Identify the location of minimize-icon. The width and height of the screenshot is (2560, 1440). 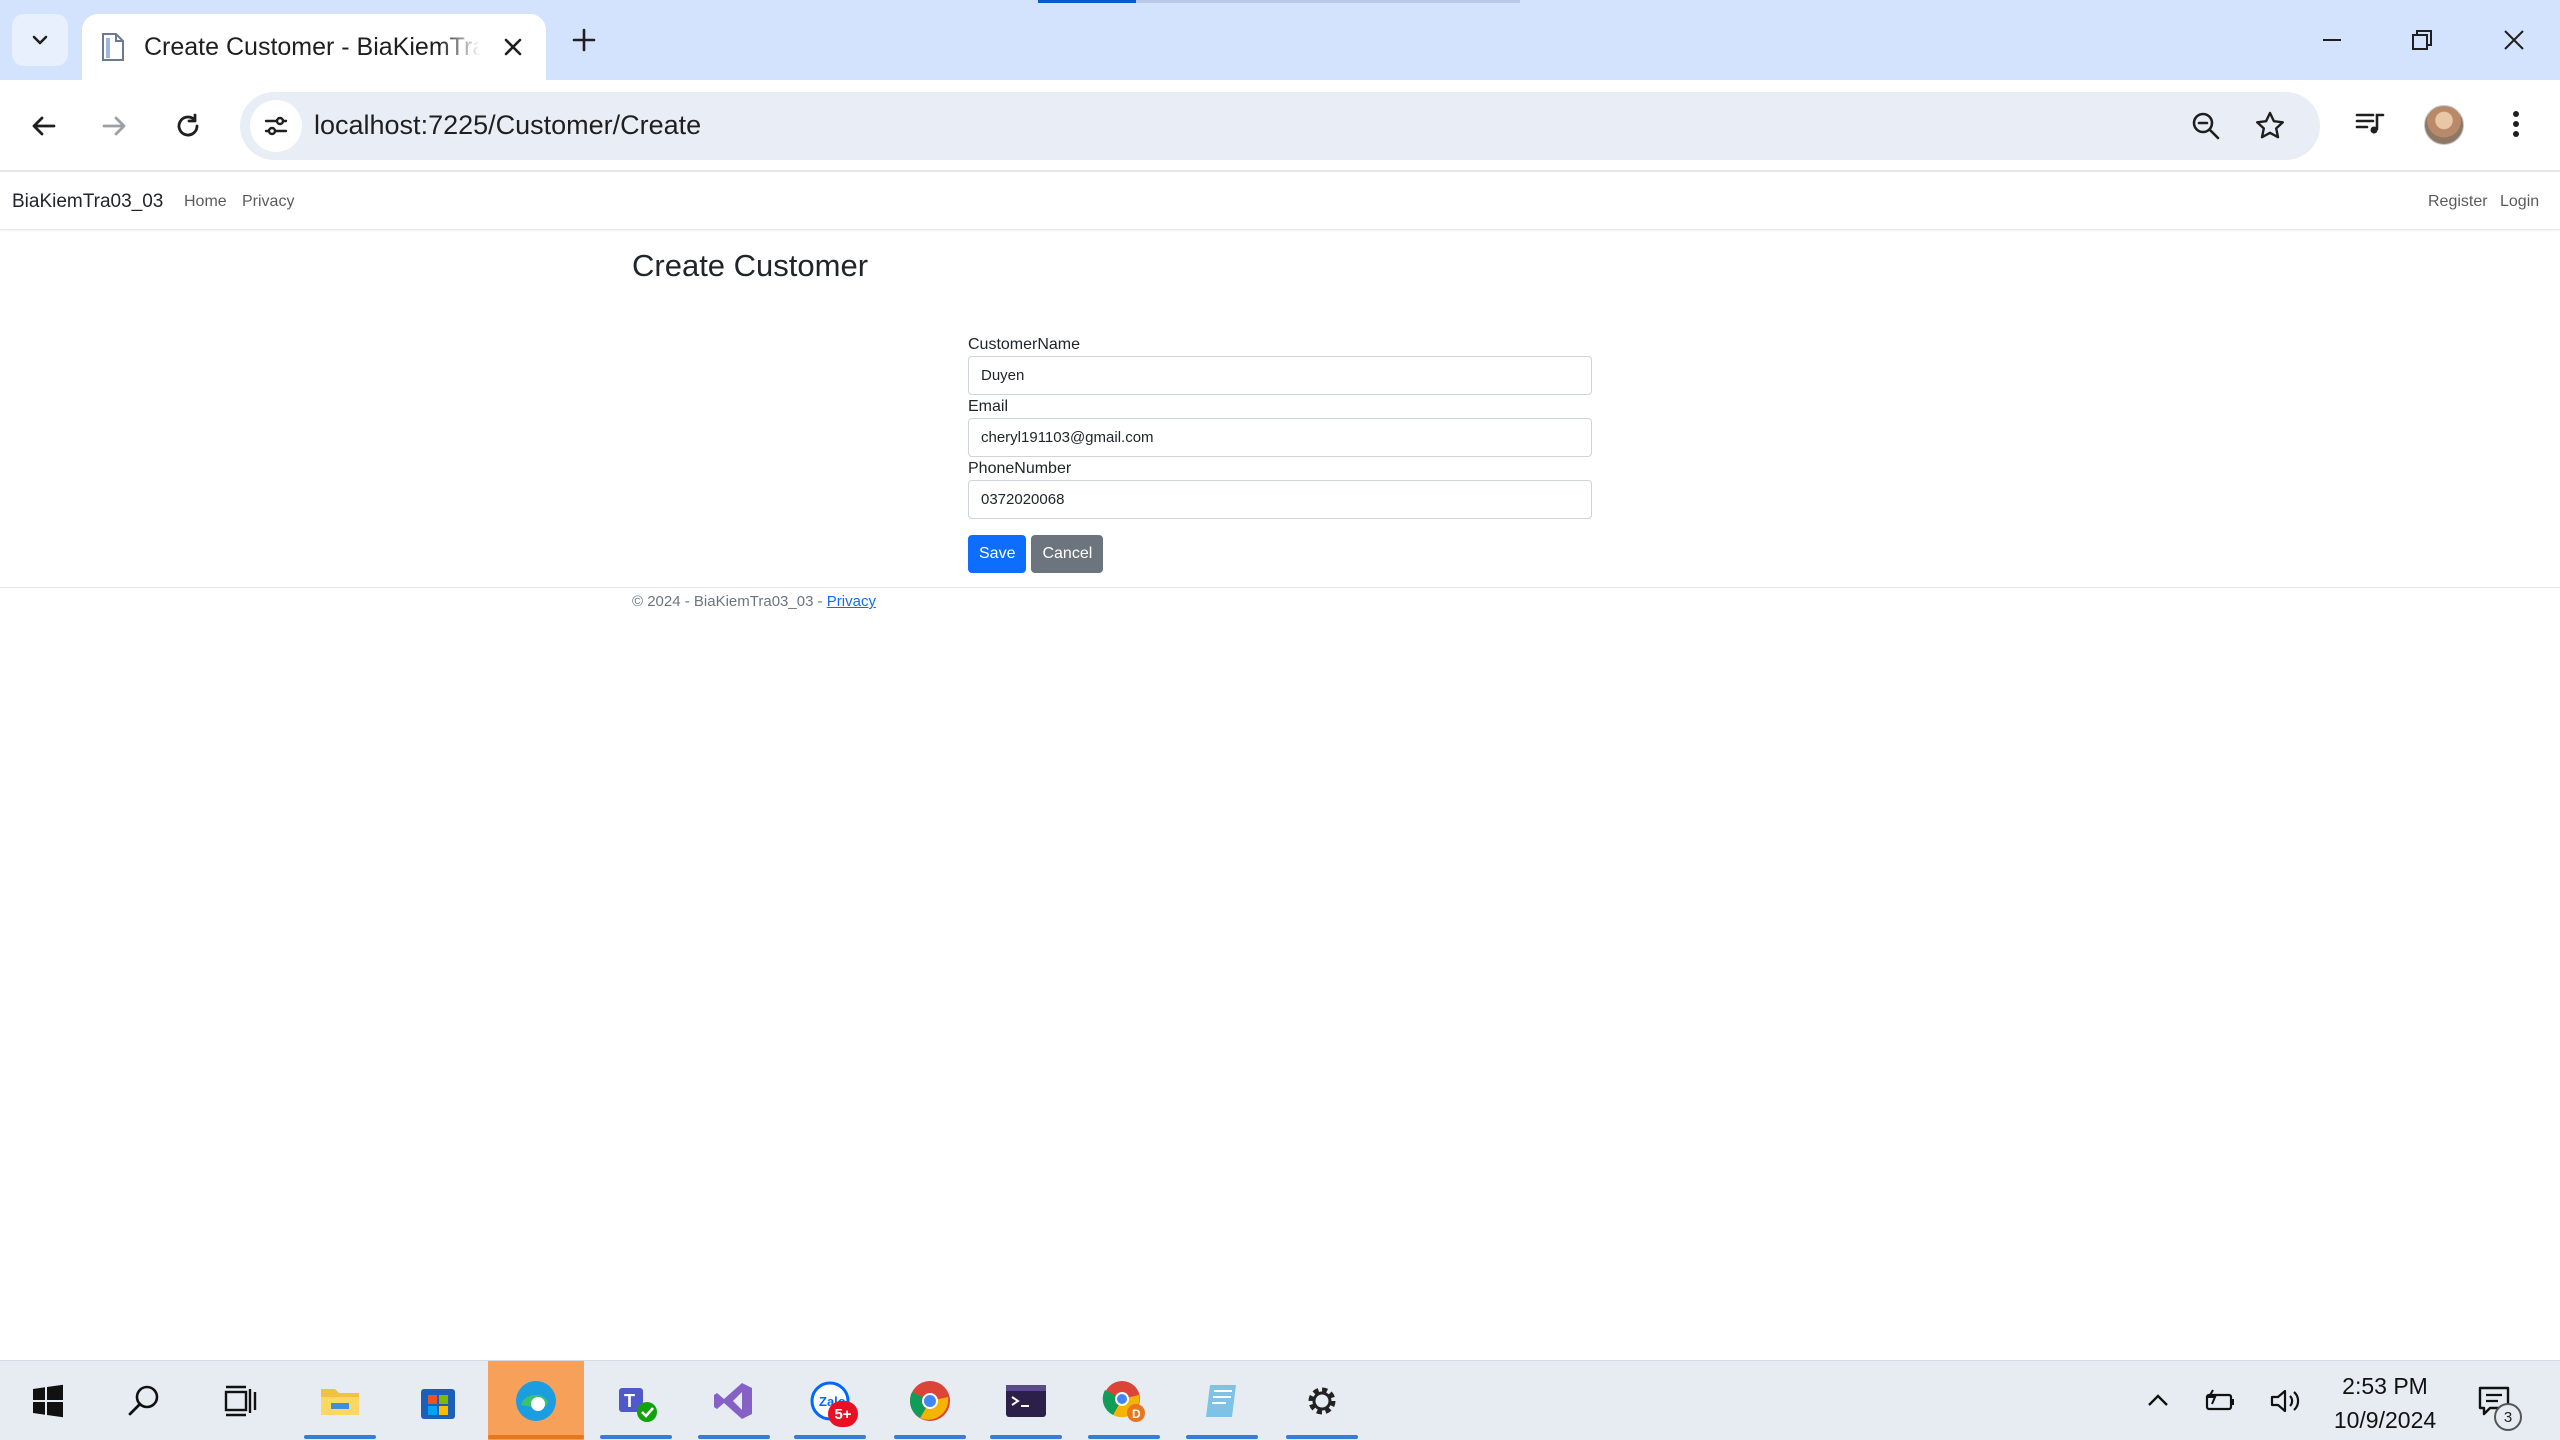
(2332, 40).